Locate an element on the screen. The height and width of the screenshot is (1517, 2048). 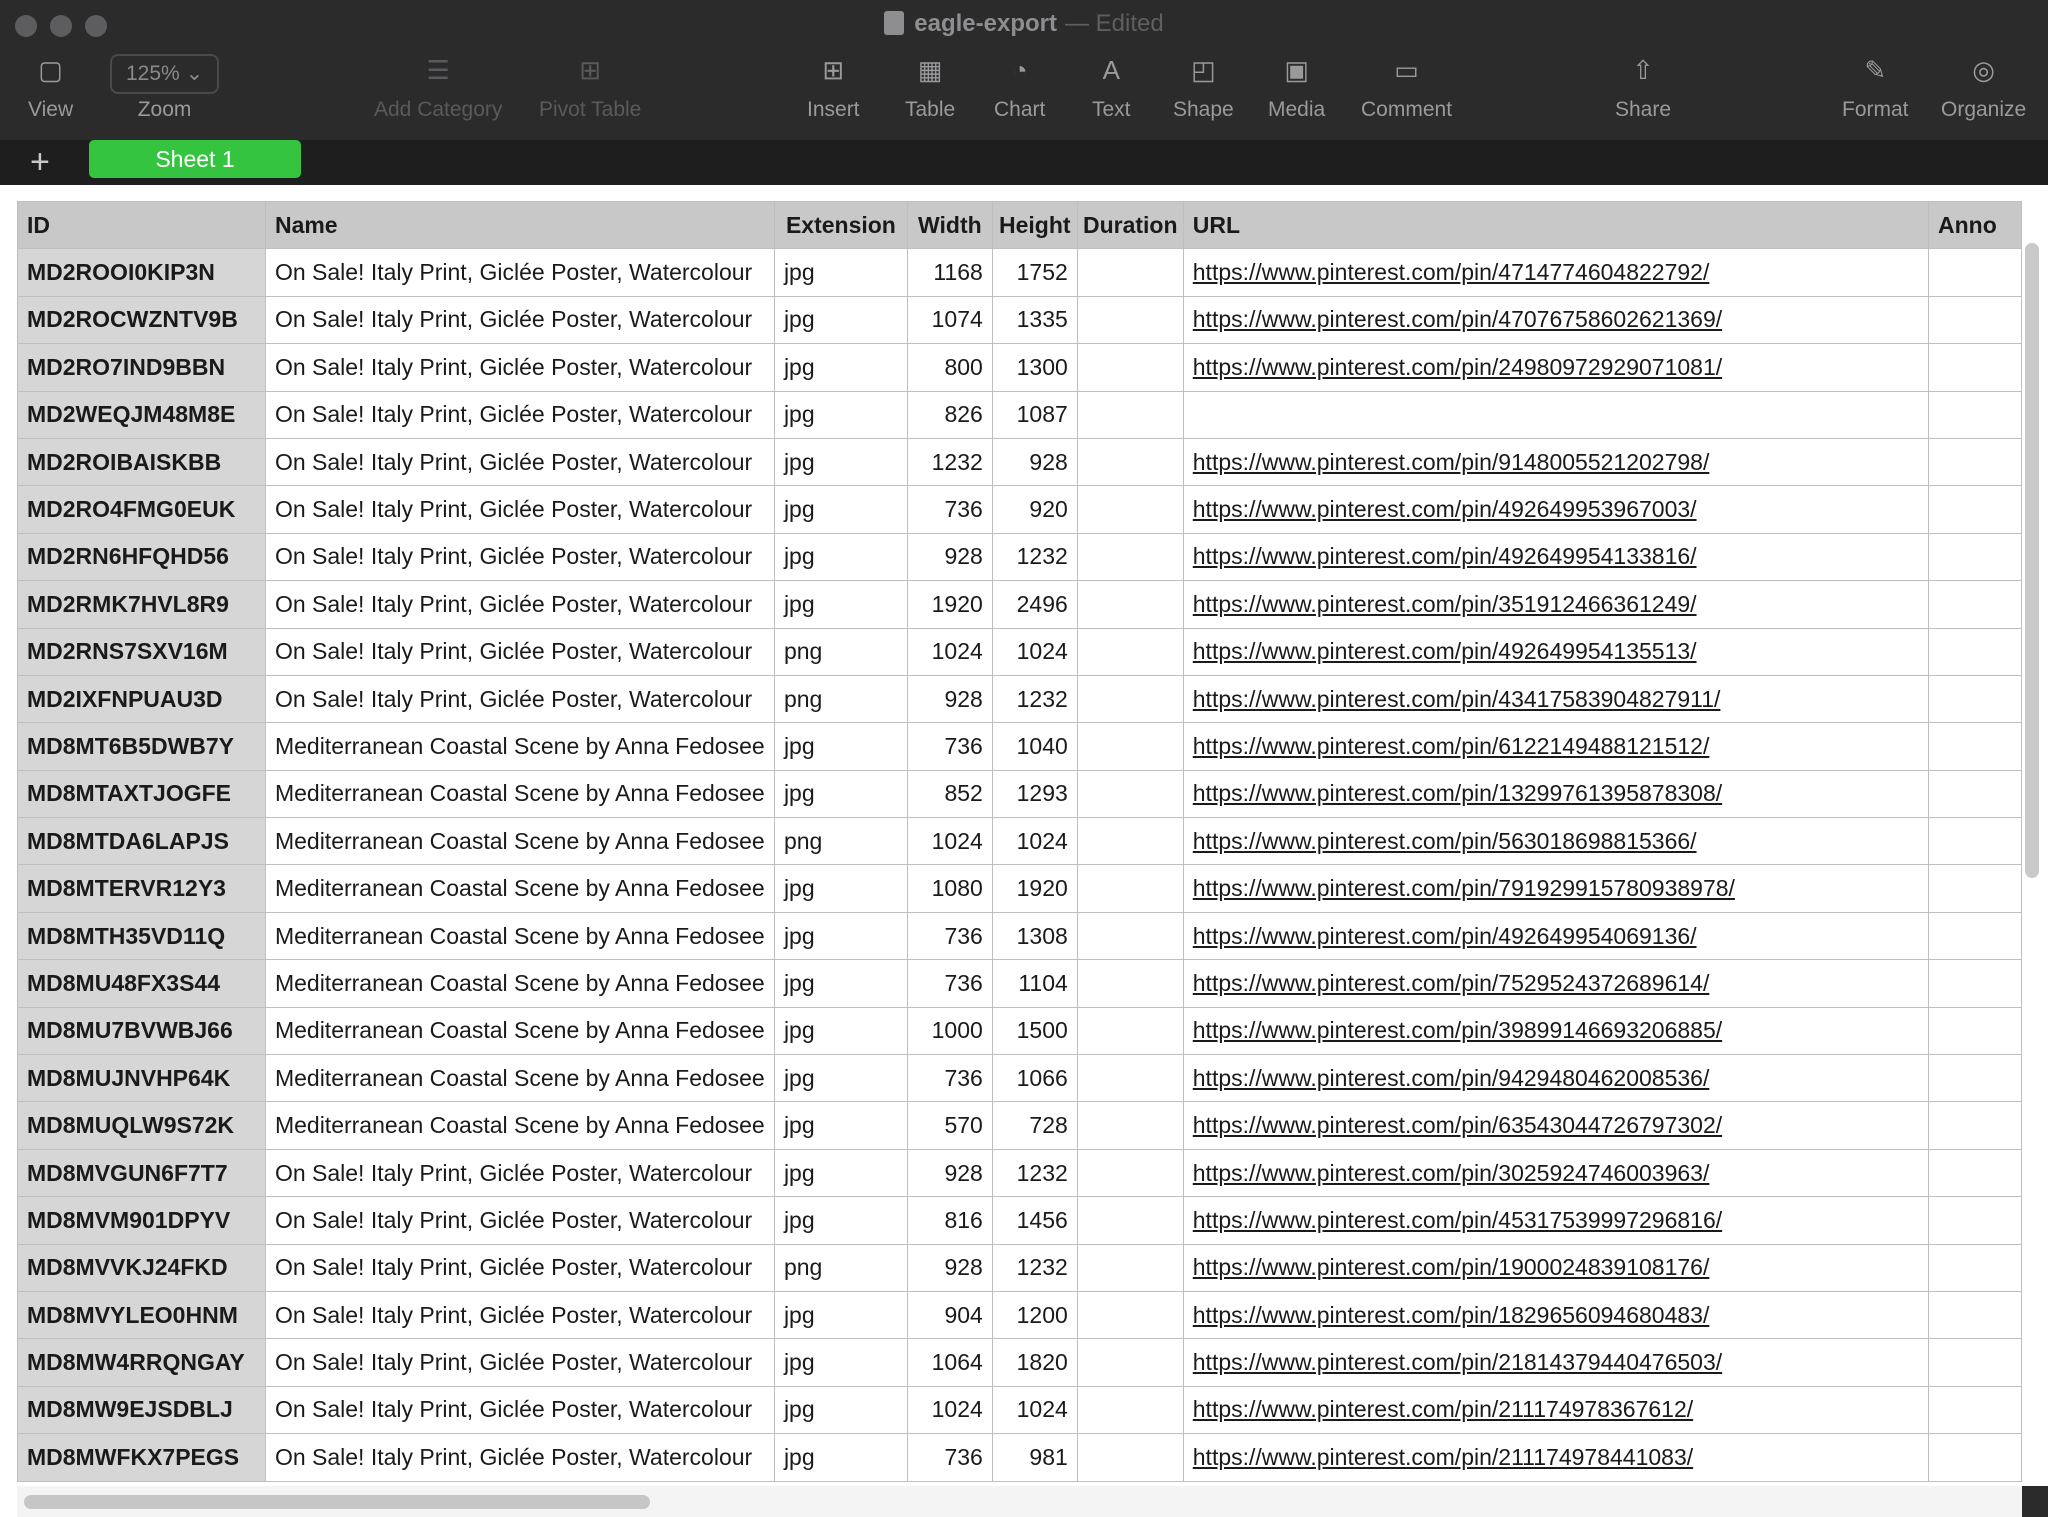
cell-id: MD8MTDA6LAPJS is located at coordinates (141, 841).